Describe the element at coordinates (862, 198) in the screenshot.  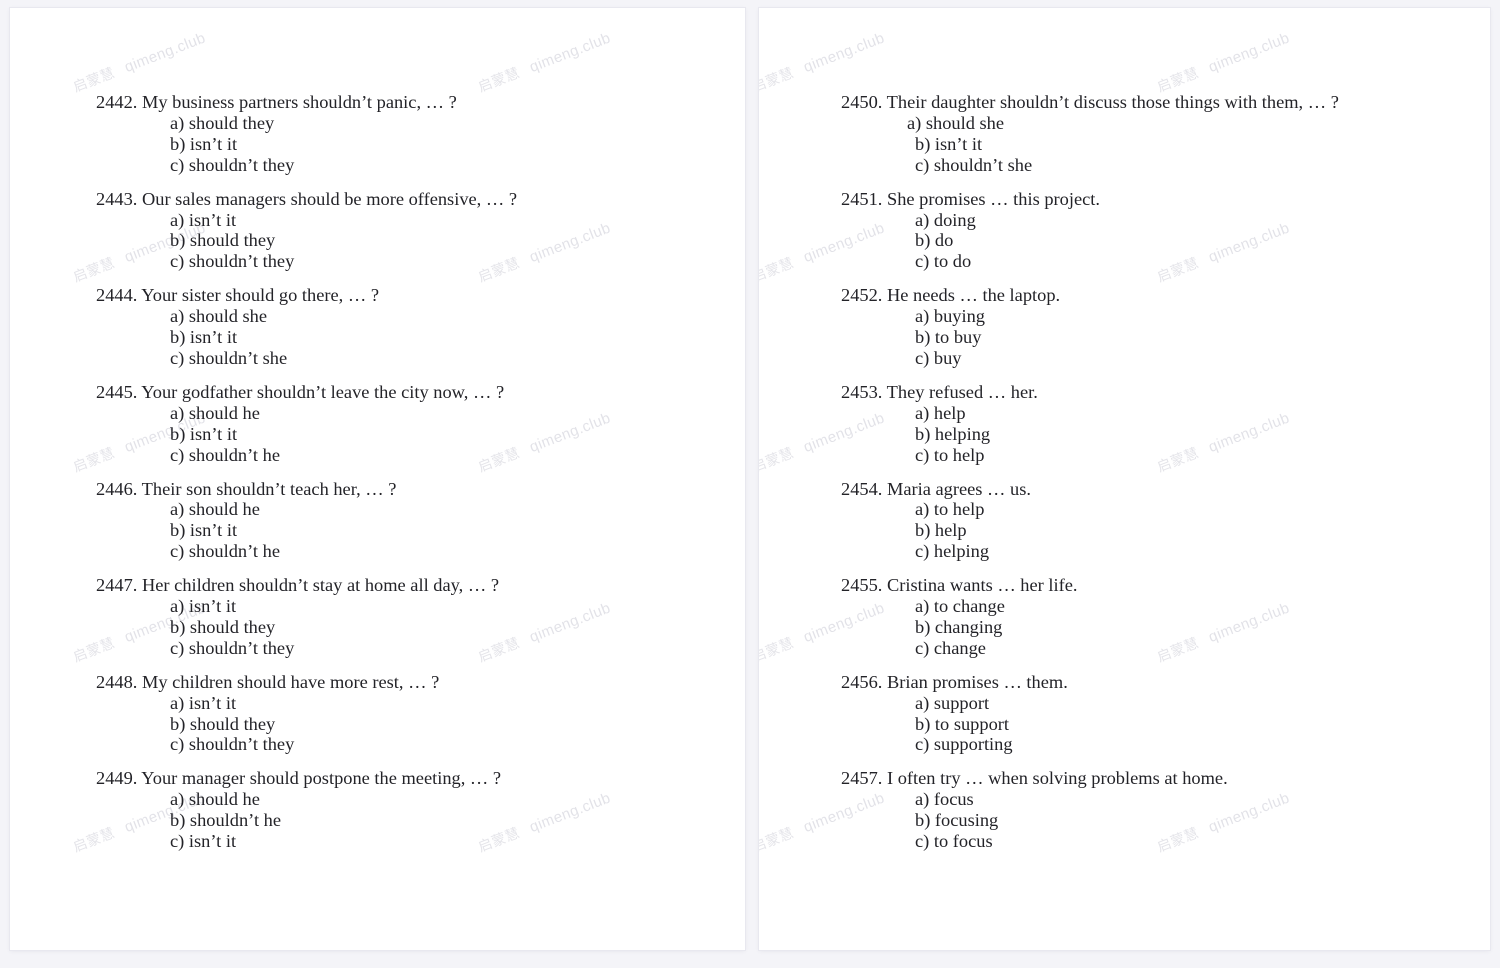
I see `question-number: 2451.` at that location.